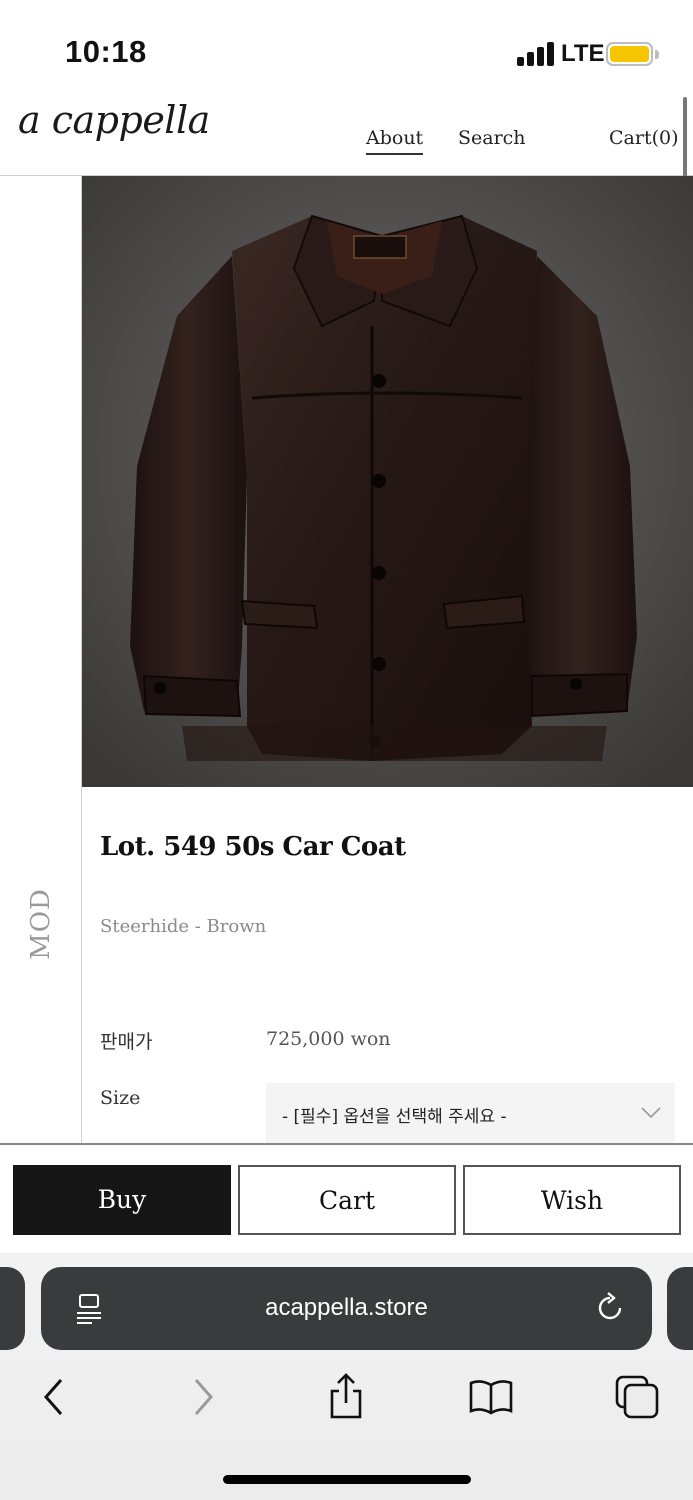 The height and width of the screenshot is (1500, 693). I want to click on product-title: Lot. 549 50s Car Coat, so click(253, 847).